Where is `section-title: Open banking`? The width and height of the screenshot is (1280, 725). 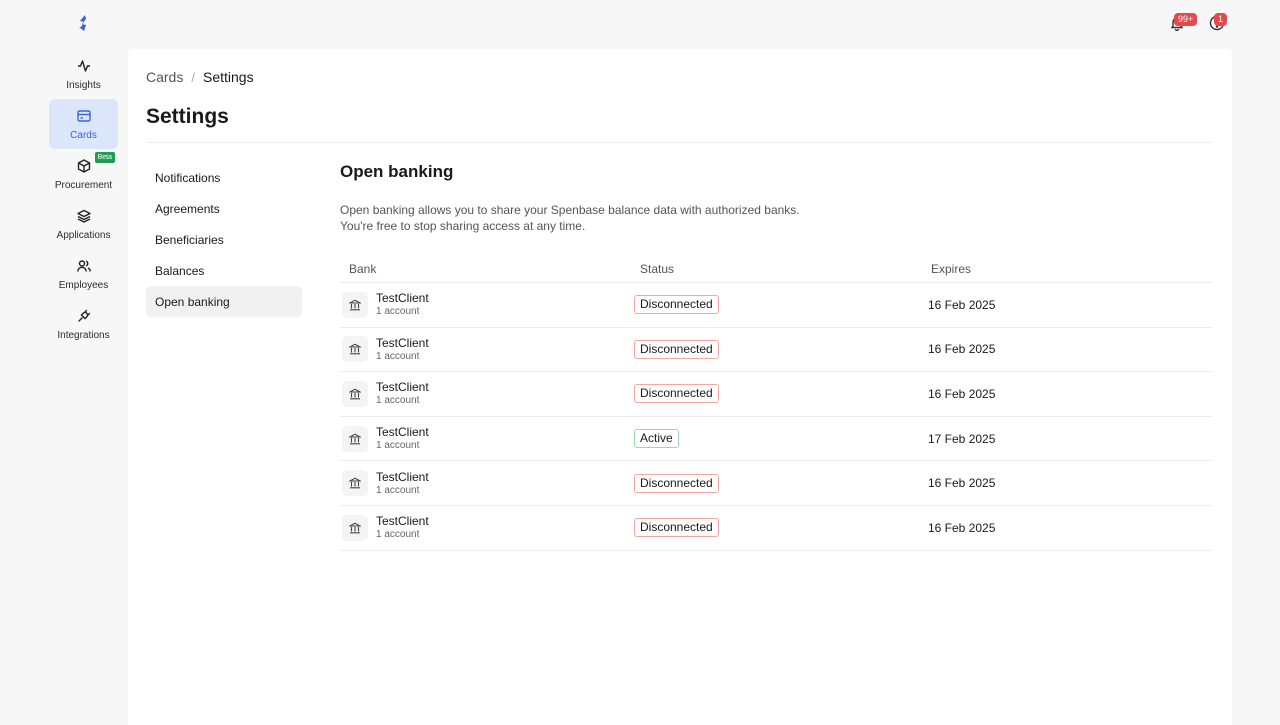 section-title: Open banking is located at coordinates (397, 171).